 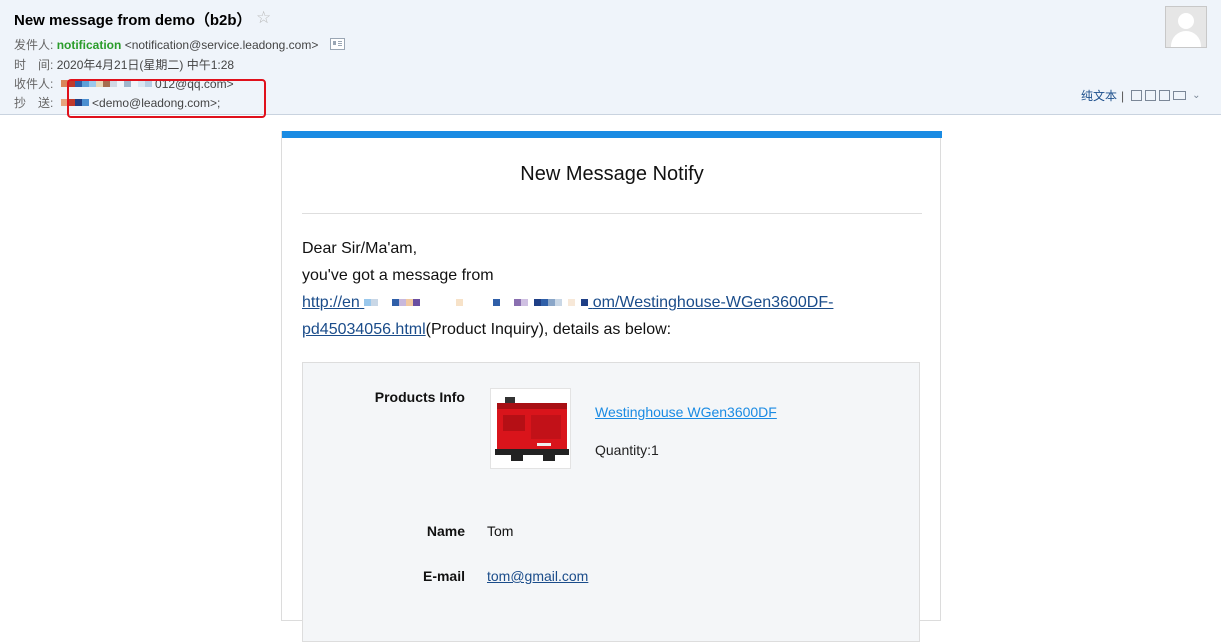 I want to click on product-name-link: Westinghouse WGen3600DF, so click(x=686, y=412).